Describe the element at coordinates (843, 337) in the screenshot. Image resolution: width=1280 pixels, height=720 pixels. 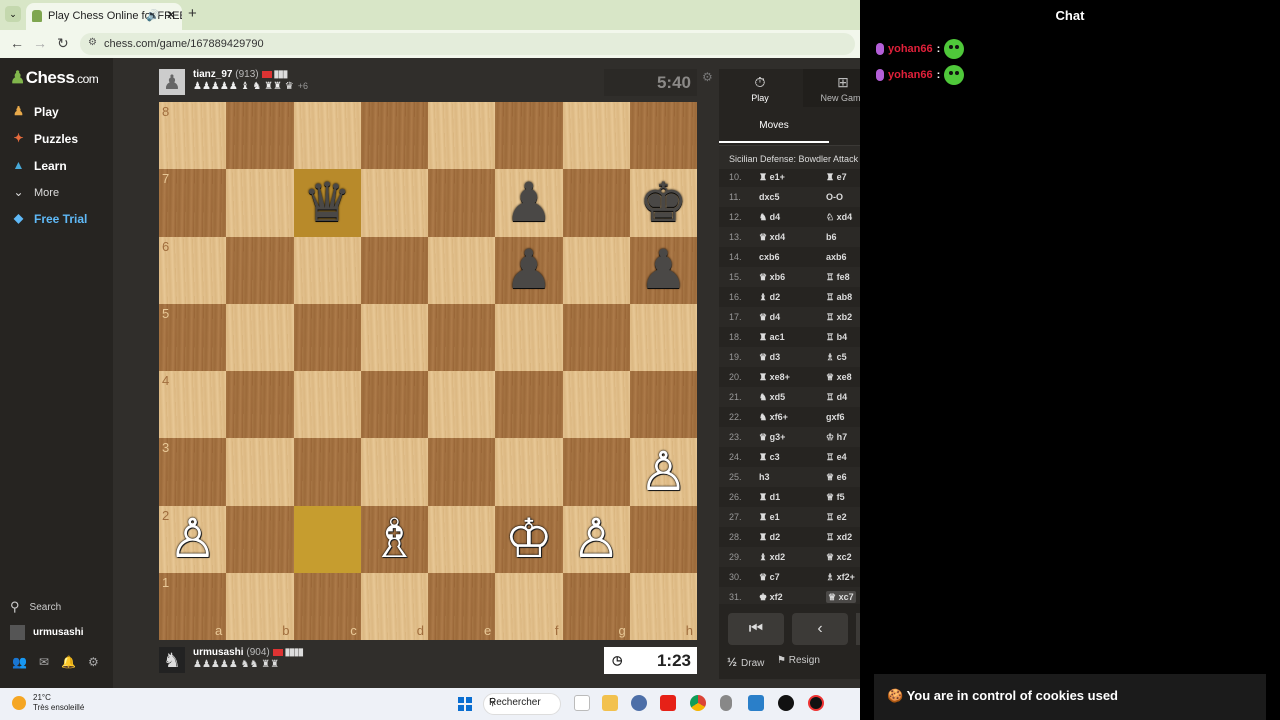
I see `black-move: ♖ b4` at that location.